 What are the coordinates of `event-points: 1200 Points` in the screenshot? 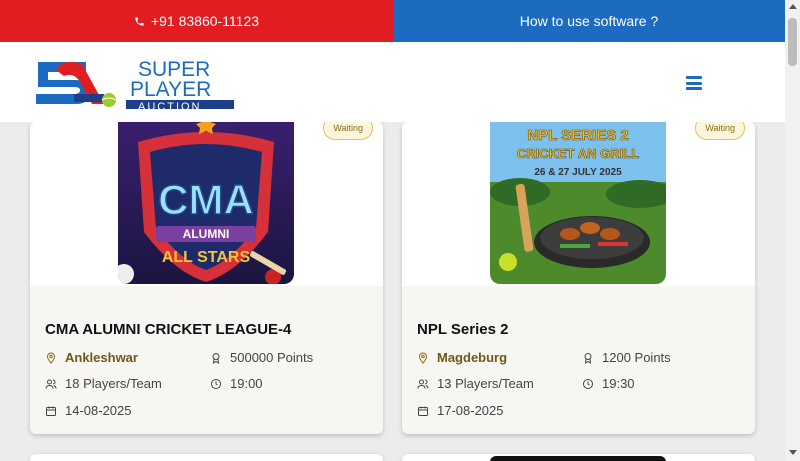 It's located at (626, 357).